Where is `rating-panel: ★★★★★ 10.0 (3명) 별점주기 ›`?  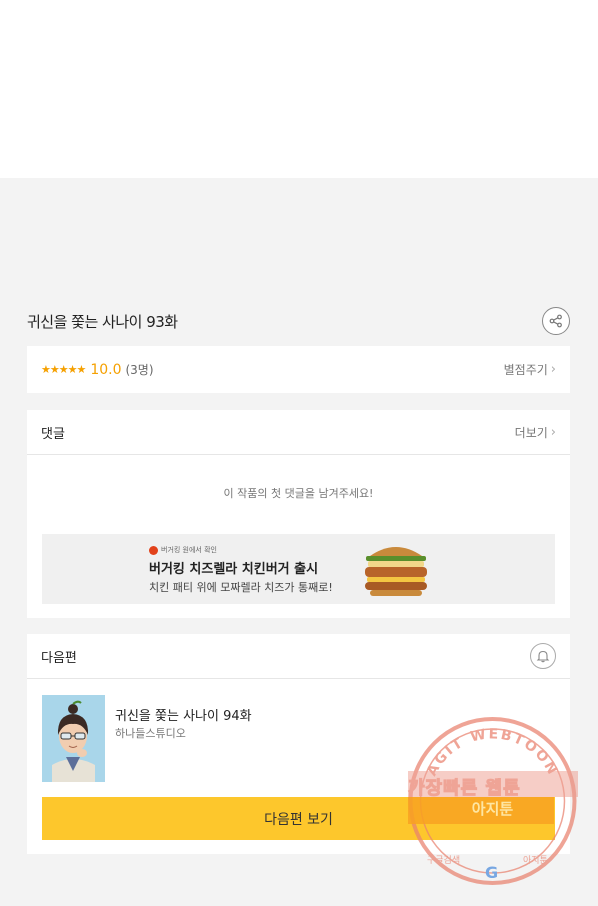 rating-panel: ★★★★★ 10.0 (3명) 별점주기 › is located at coordinates (298, 369).